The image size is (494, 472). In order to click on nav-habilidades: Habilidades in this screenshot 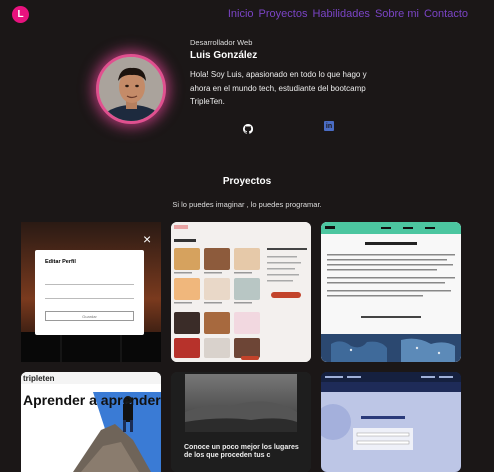, I will do `click(340, 14)`.